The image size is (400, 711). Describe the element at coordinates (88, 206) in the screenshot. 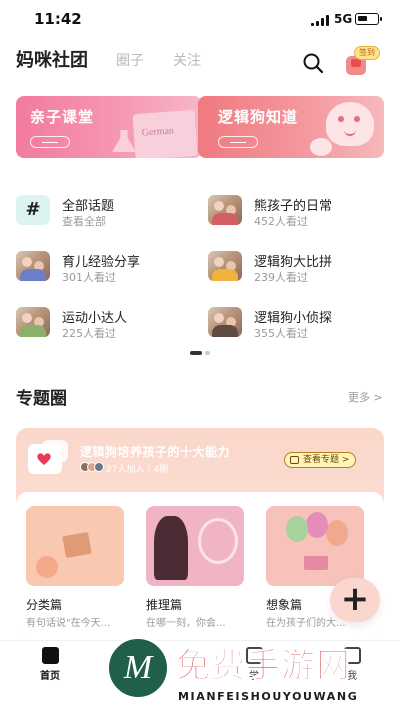

I see `topic-name: 全部话题` at that location.